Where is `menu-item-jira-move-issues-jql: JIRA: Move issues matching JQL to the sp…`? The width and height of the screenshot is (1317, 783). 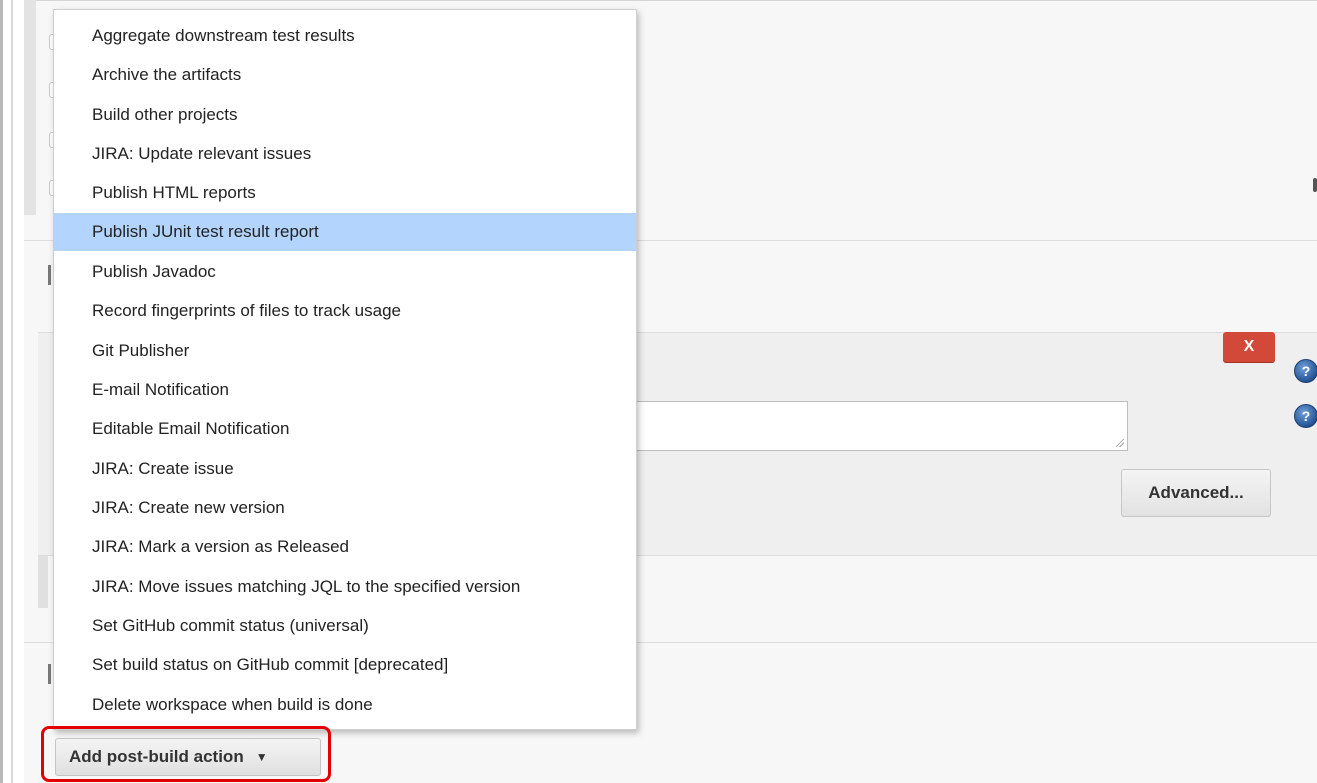 menu-item-jira-move-issues-jql: JIRA: Move issues matching JQL to the sp… is located at coordinates (345, 587).